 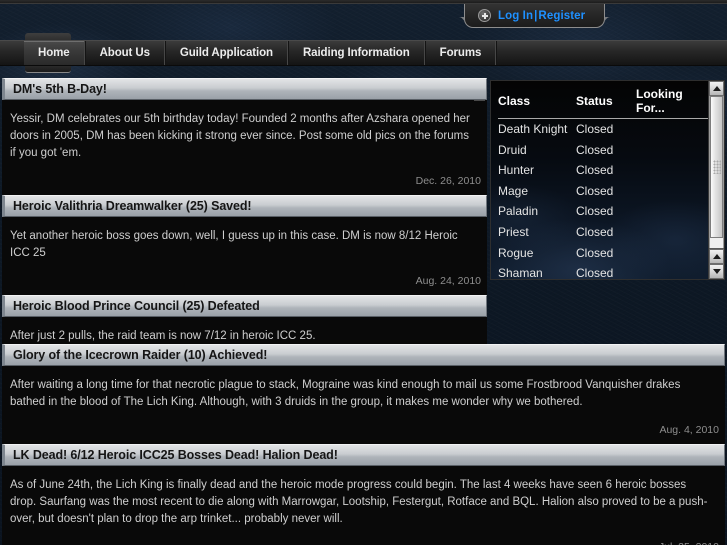 I want to click on post-title: Heroic Valithria Dreamwalker (25) Saved!, so click(x=244, y=206).